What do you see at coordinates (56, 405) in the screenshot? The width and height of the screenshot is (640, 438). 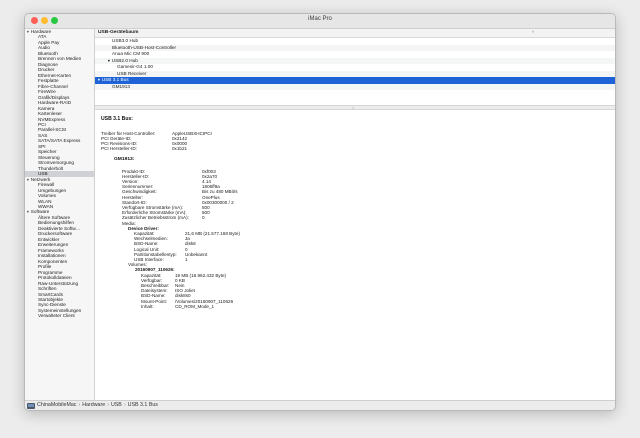 I see `breadcrumb-item-chinamobilemac: ChinaMobileMac` at bounding box center [56, 405].